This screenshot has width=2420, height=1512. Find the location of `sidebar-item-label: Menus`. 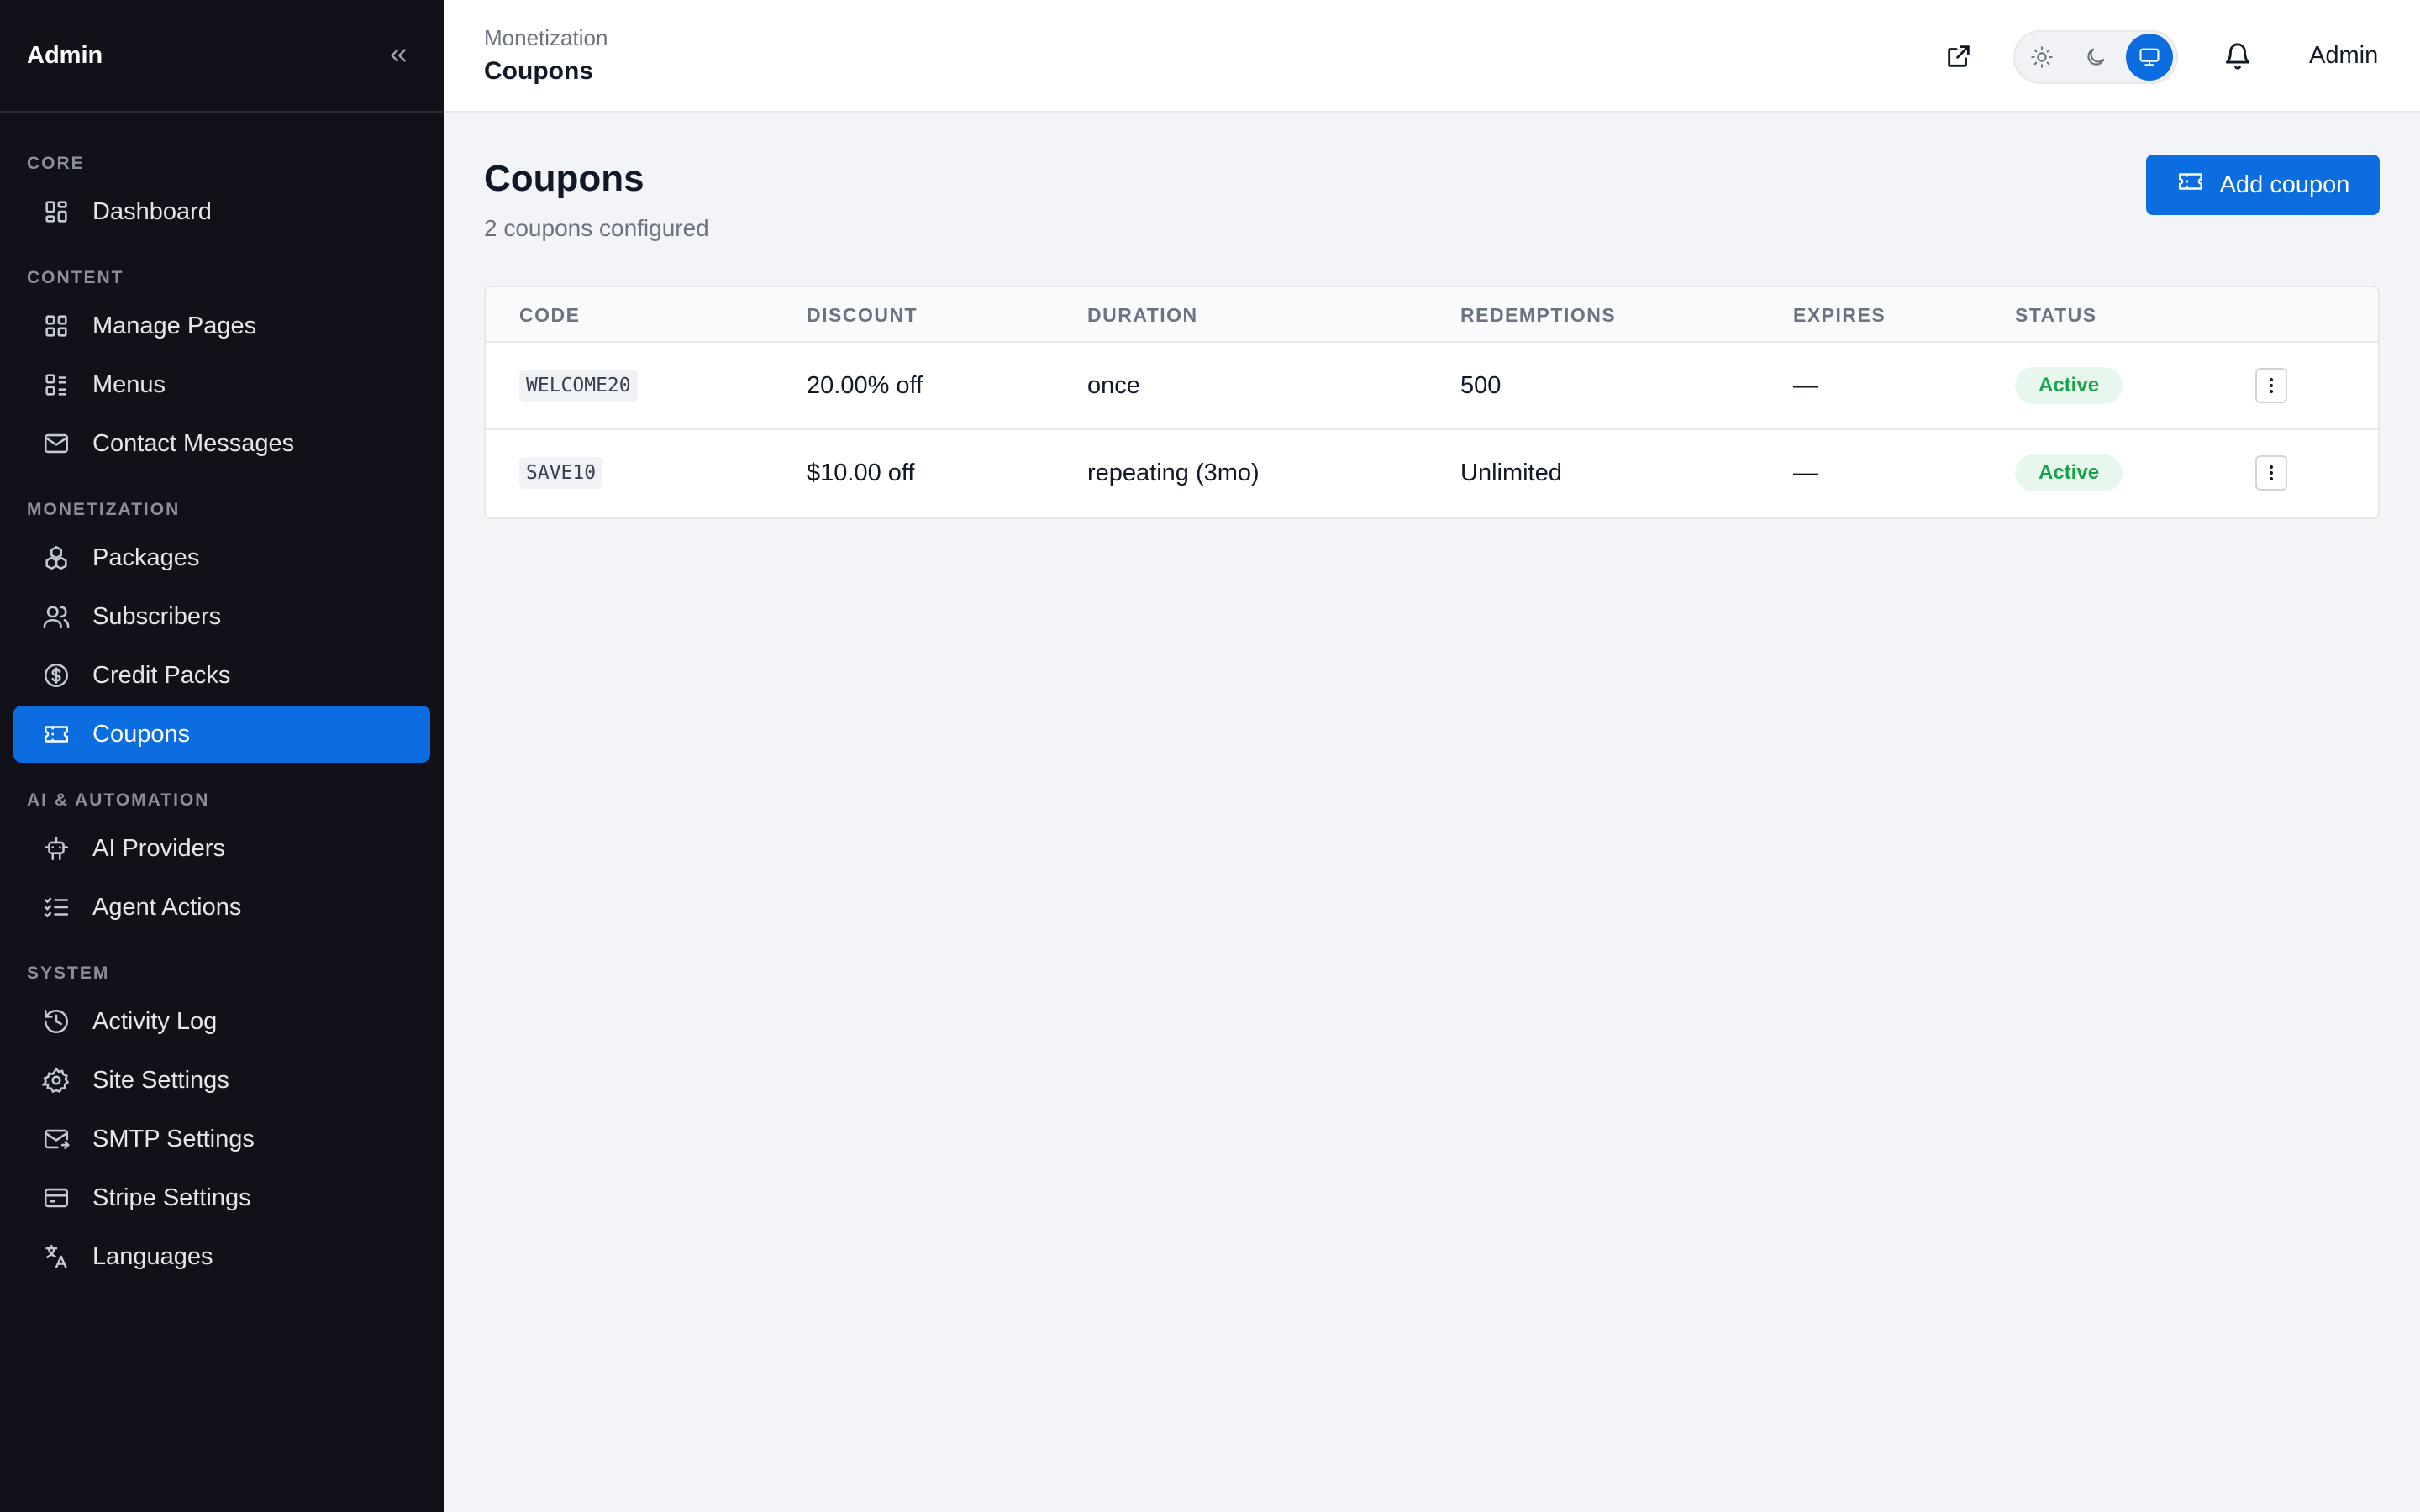

sidebar-item-label: Menus is located at coordinates (129, 384).